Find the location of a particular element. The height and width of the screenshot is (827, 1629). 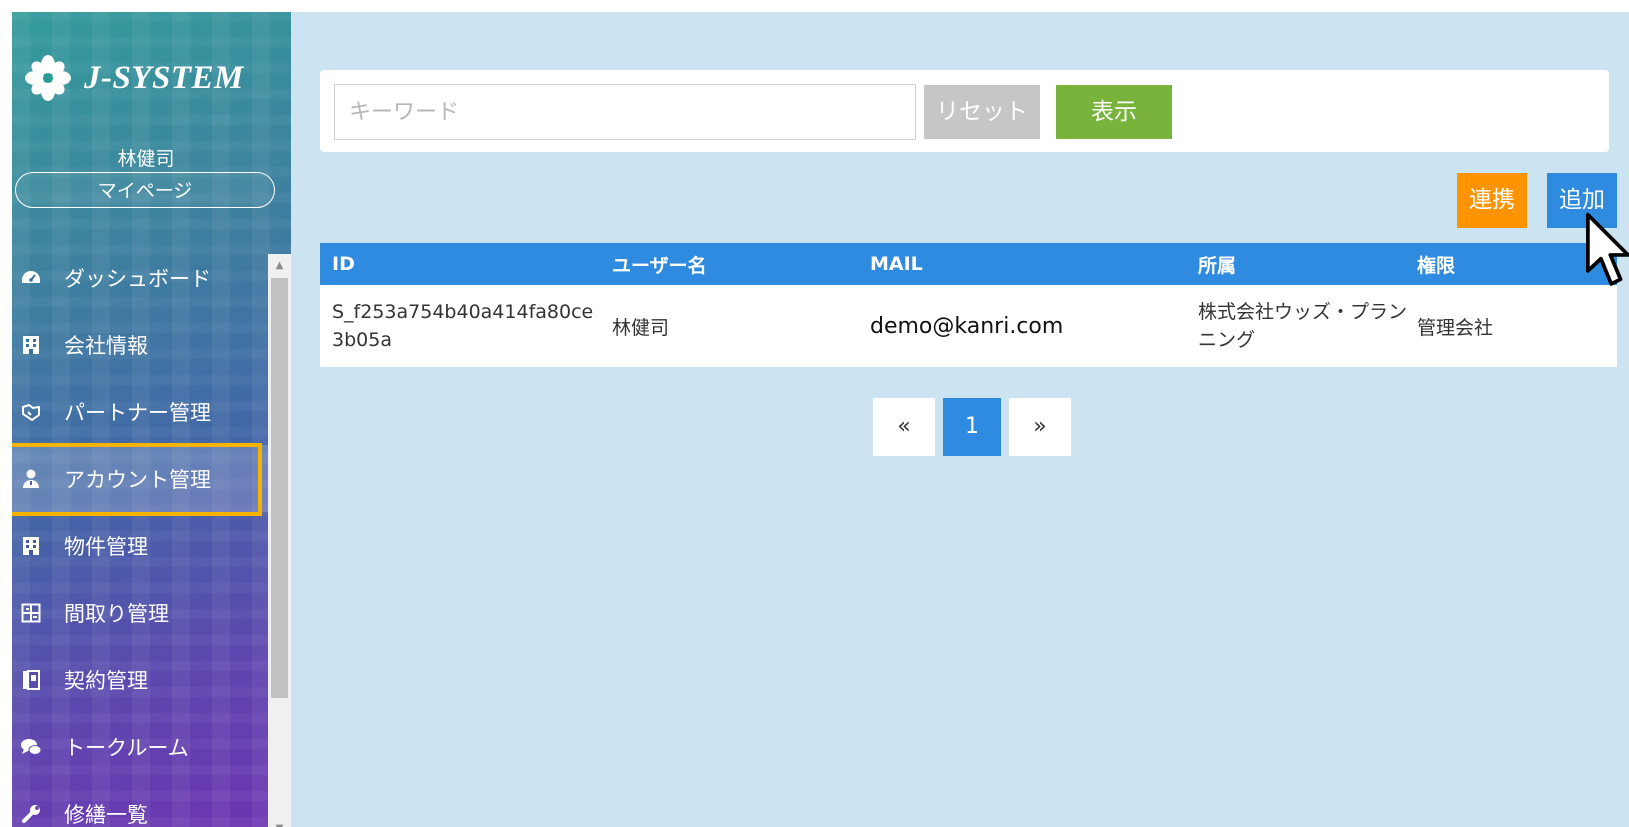

search-panel: リセット 表示 is located at coordinates (964, 111).